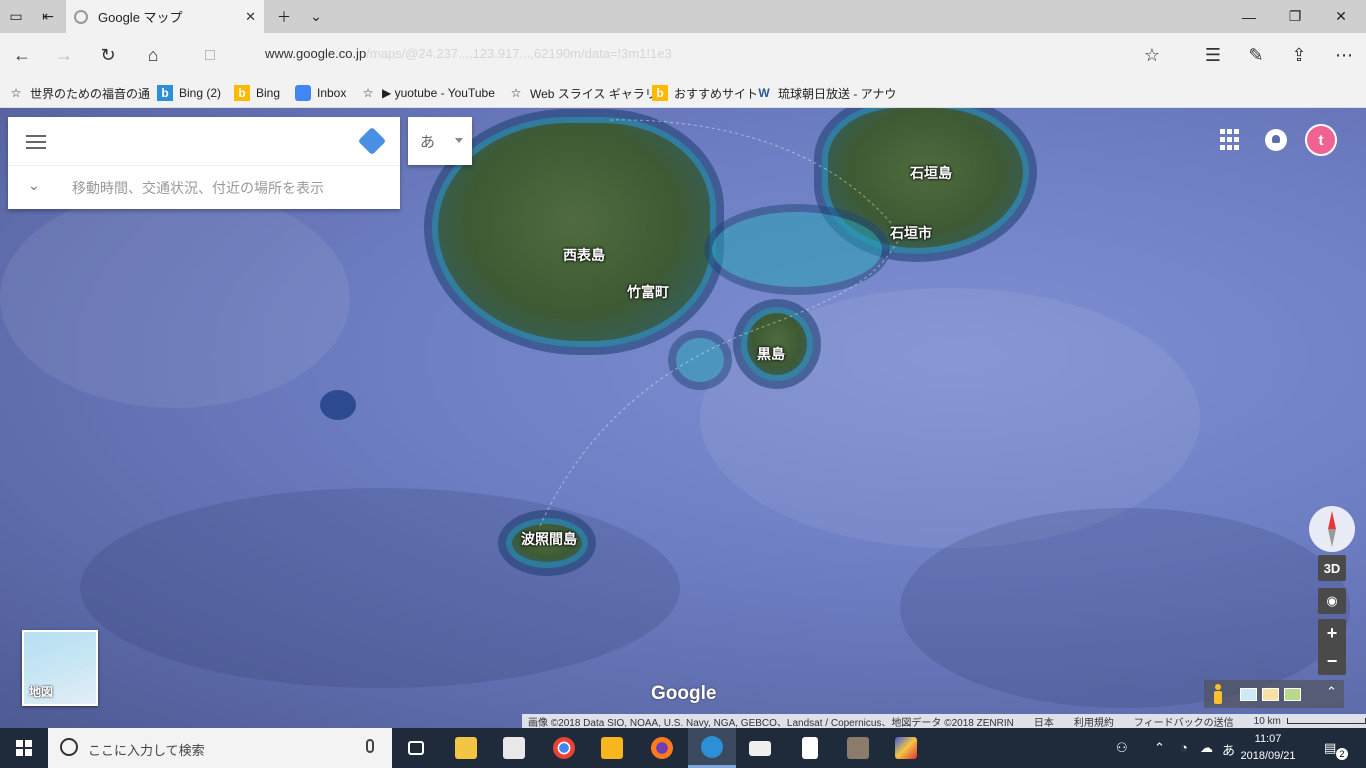 This screenshot has height=768, width=1366. What do you see at coordinates (250, 17) in the screenshot?
I see `close-tab-icon: ✕` at bounding box center [250, 17].